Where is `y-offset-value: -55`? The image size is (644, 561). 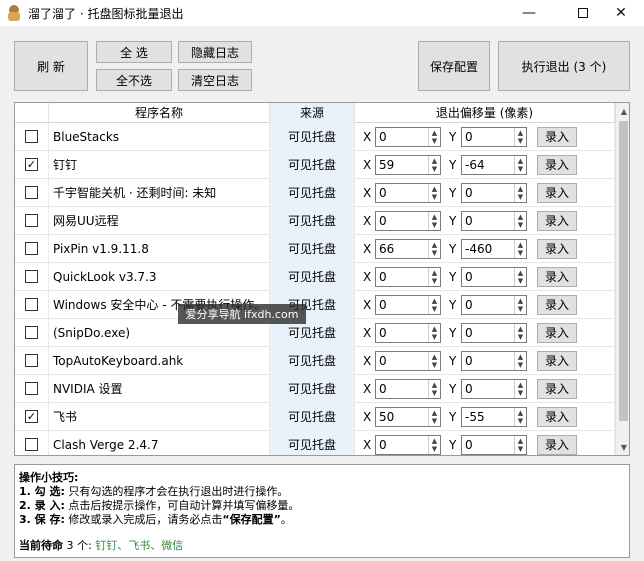 y-offset-value: -55 is located at coordinates (488, 417).